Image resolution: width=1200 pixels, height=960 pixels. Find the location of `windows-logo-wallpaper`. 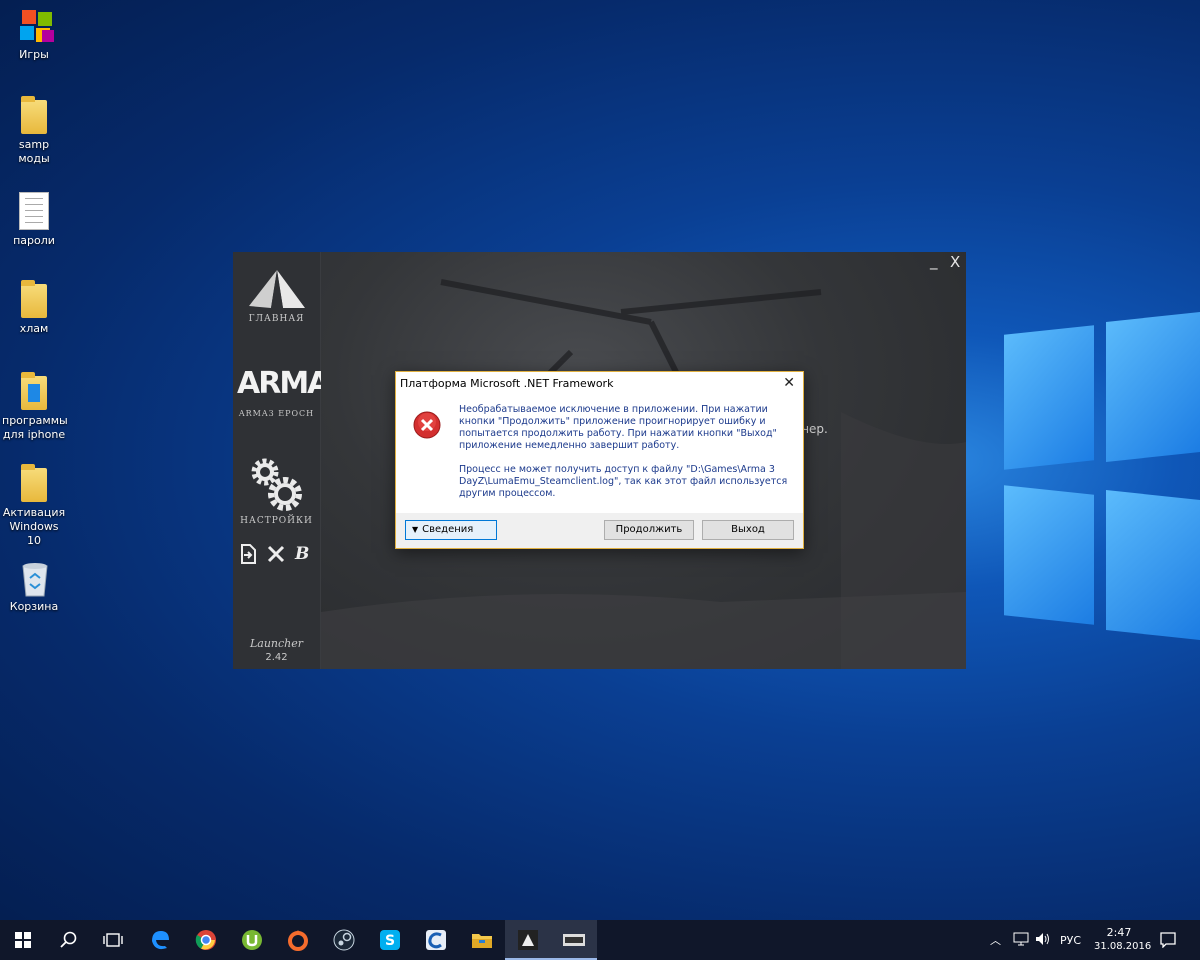

windows-logo-wallpaper is located at coordinates (1098, 485).